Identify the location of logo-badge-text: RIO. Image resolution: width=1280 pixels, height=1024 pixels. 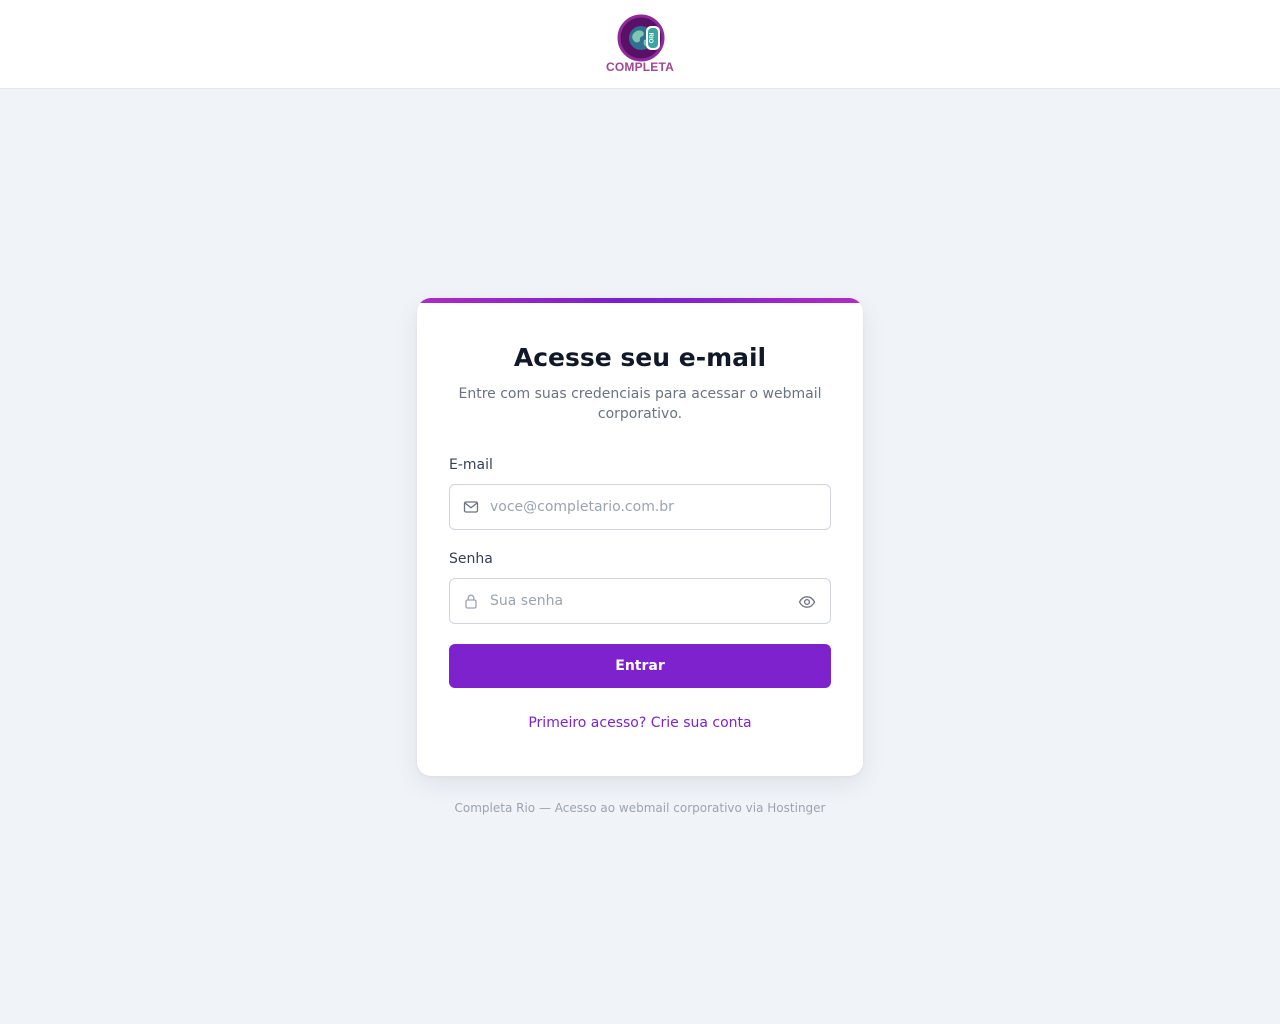
(650, 38).